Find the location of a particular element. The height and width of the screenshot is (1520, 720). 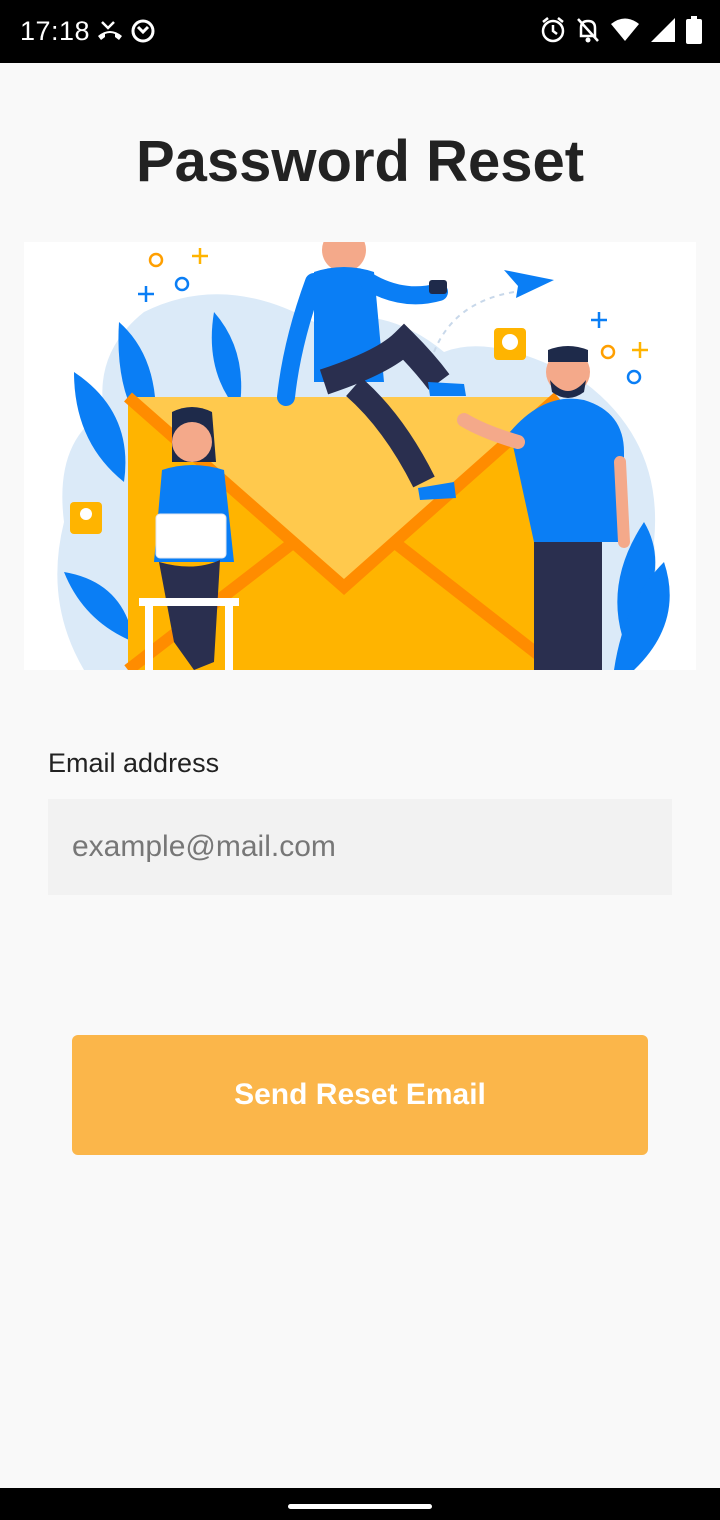

send-reset-email-button: Send Reset Email is located at coordinates (360, 1095).